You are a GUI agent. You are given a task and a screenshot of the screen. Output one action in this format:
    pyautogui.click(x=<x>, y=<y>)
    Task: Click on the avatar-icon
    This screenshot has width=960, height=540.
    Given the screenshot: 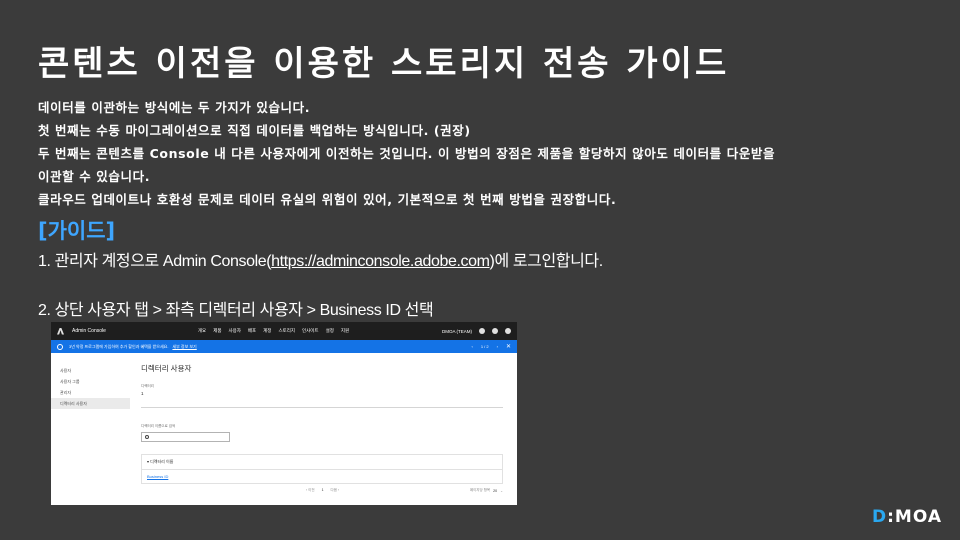 What is the action you would take?
    pyautogui.click(x=508, y=331)
    